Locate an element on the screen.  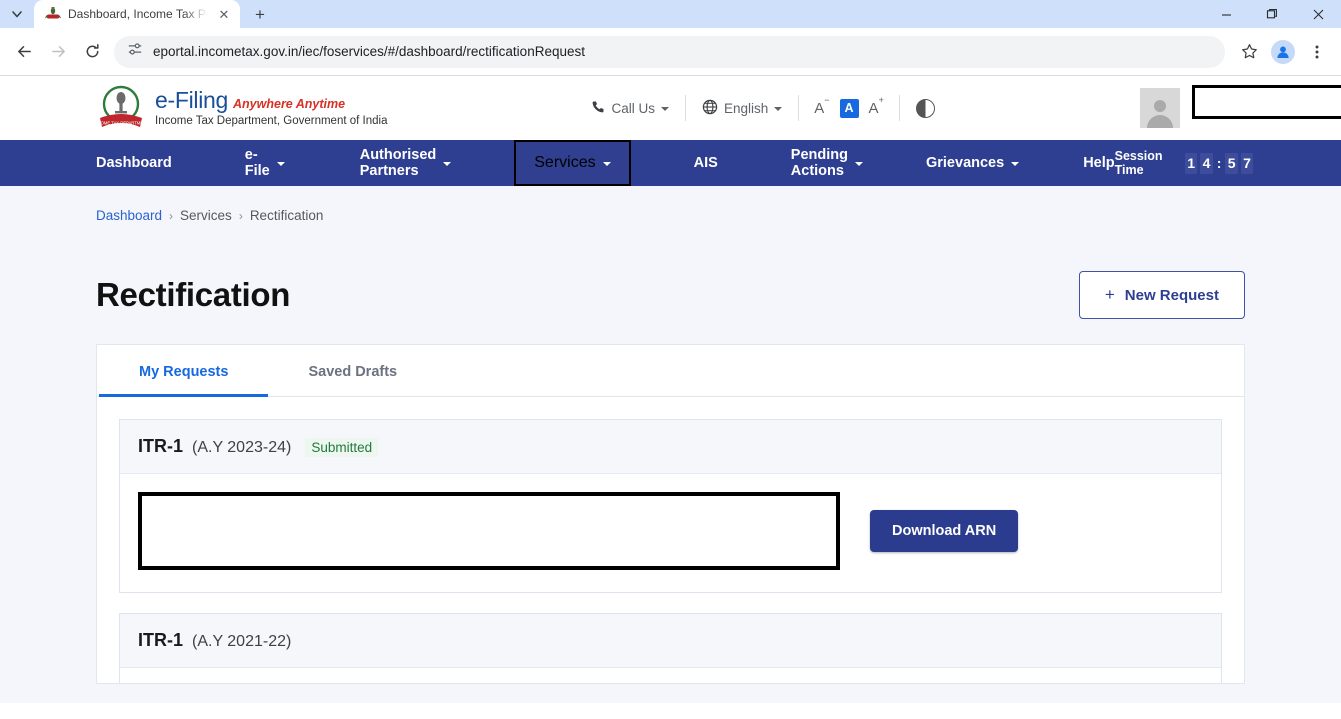
breadcrumb-dashboard: Dashboard is located at coordinates (129, 215).